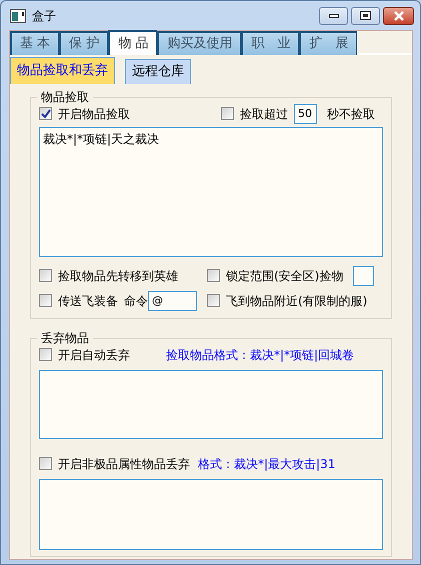 The image size is (421, 565). What do you see at coordinates (118, 276) in the screenshot?
I see `checkbox-label: 捡取物品先转移到英雄` at bounding box center [118, 276].